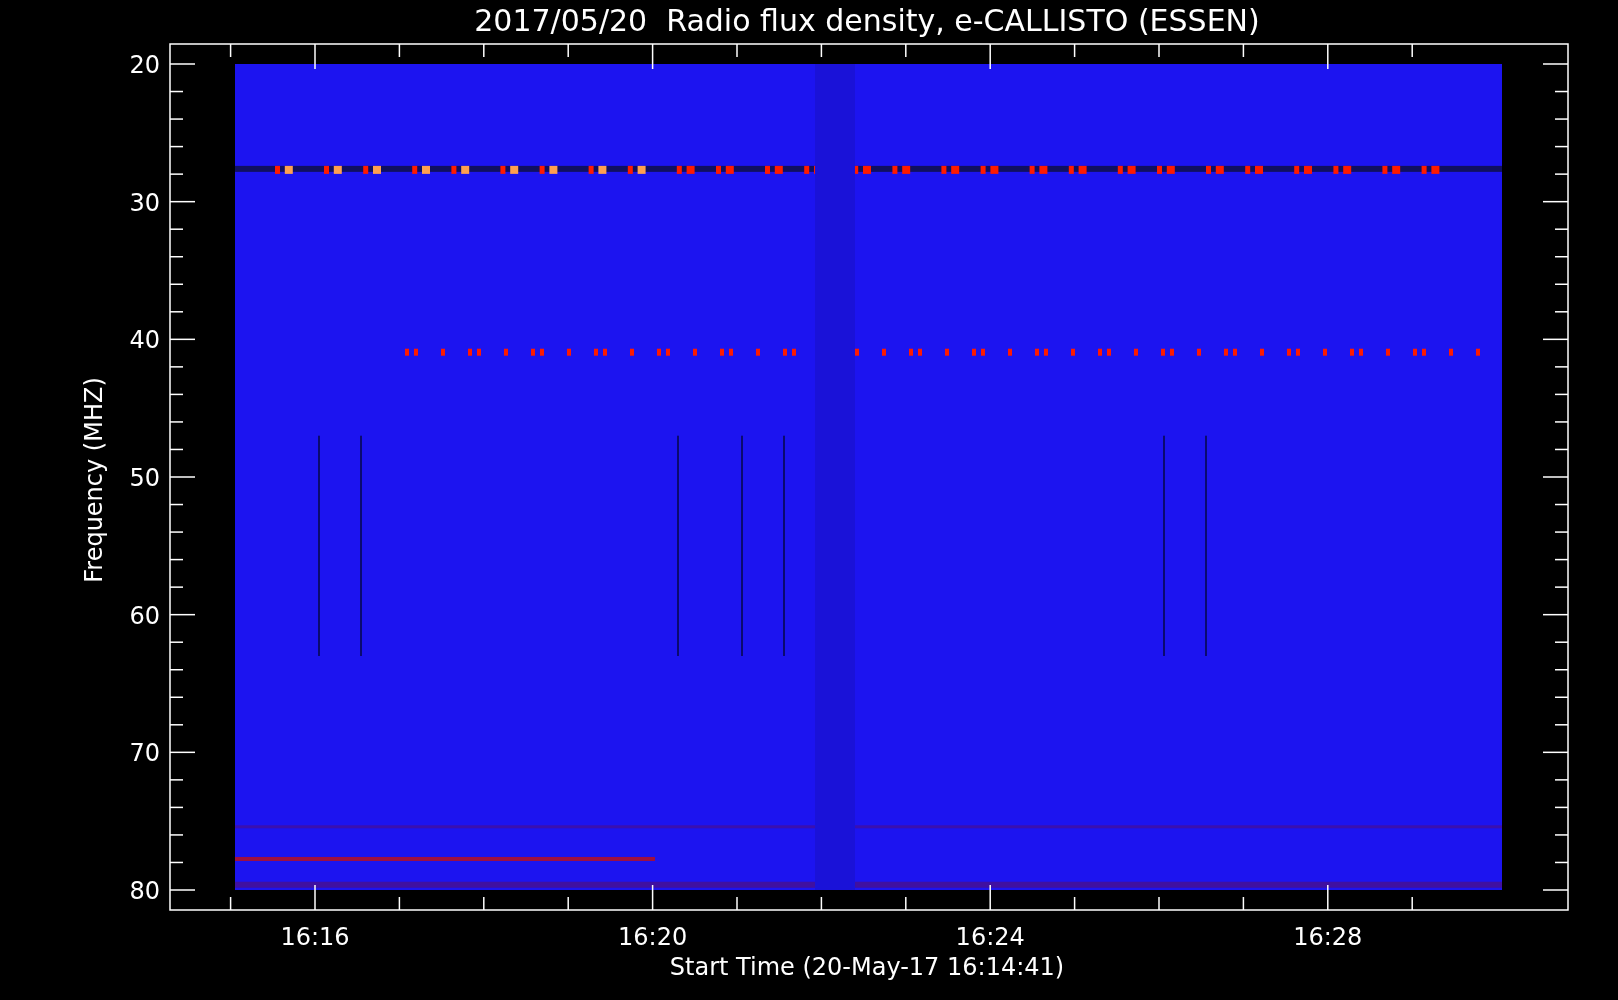 The height and width of the screenshot is (1000, 1618). Describe the element at coordinates (144, 65) in the screenshot. I see `y-tick-label: 20` at that location.